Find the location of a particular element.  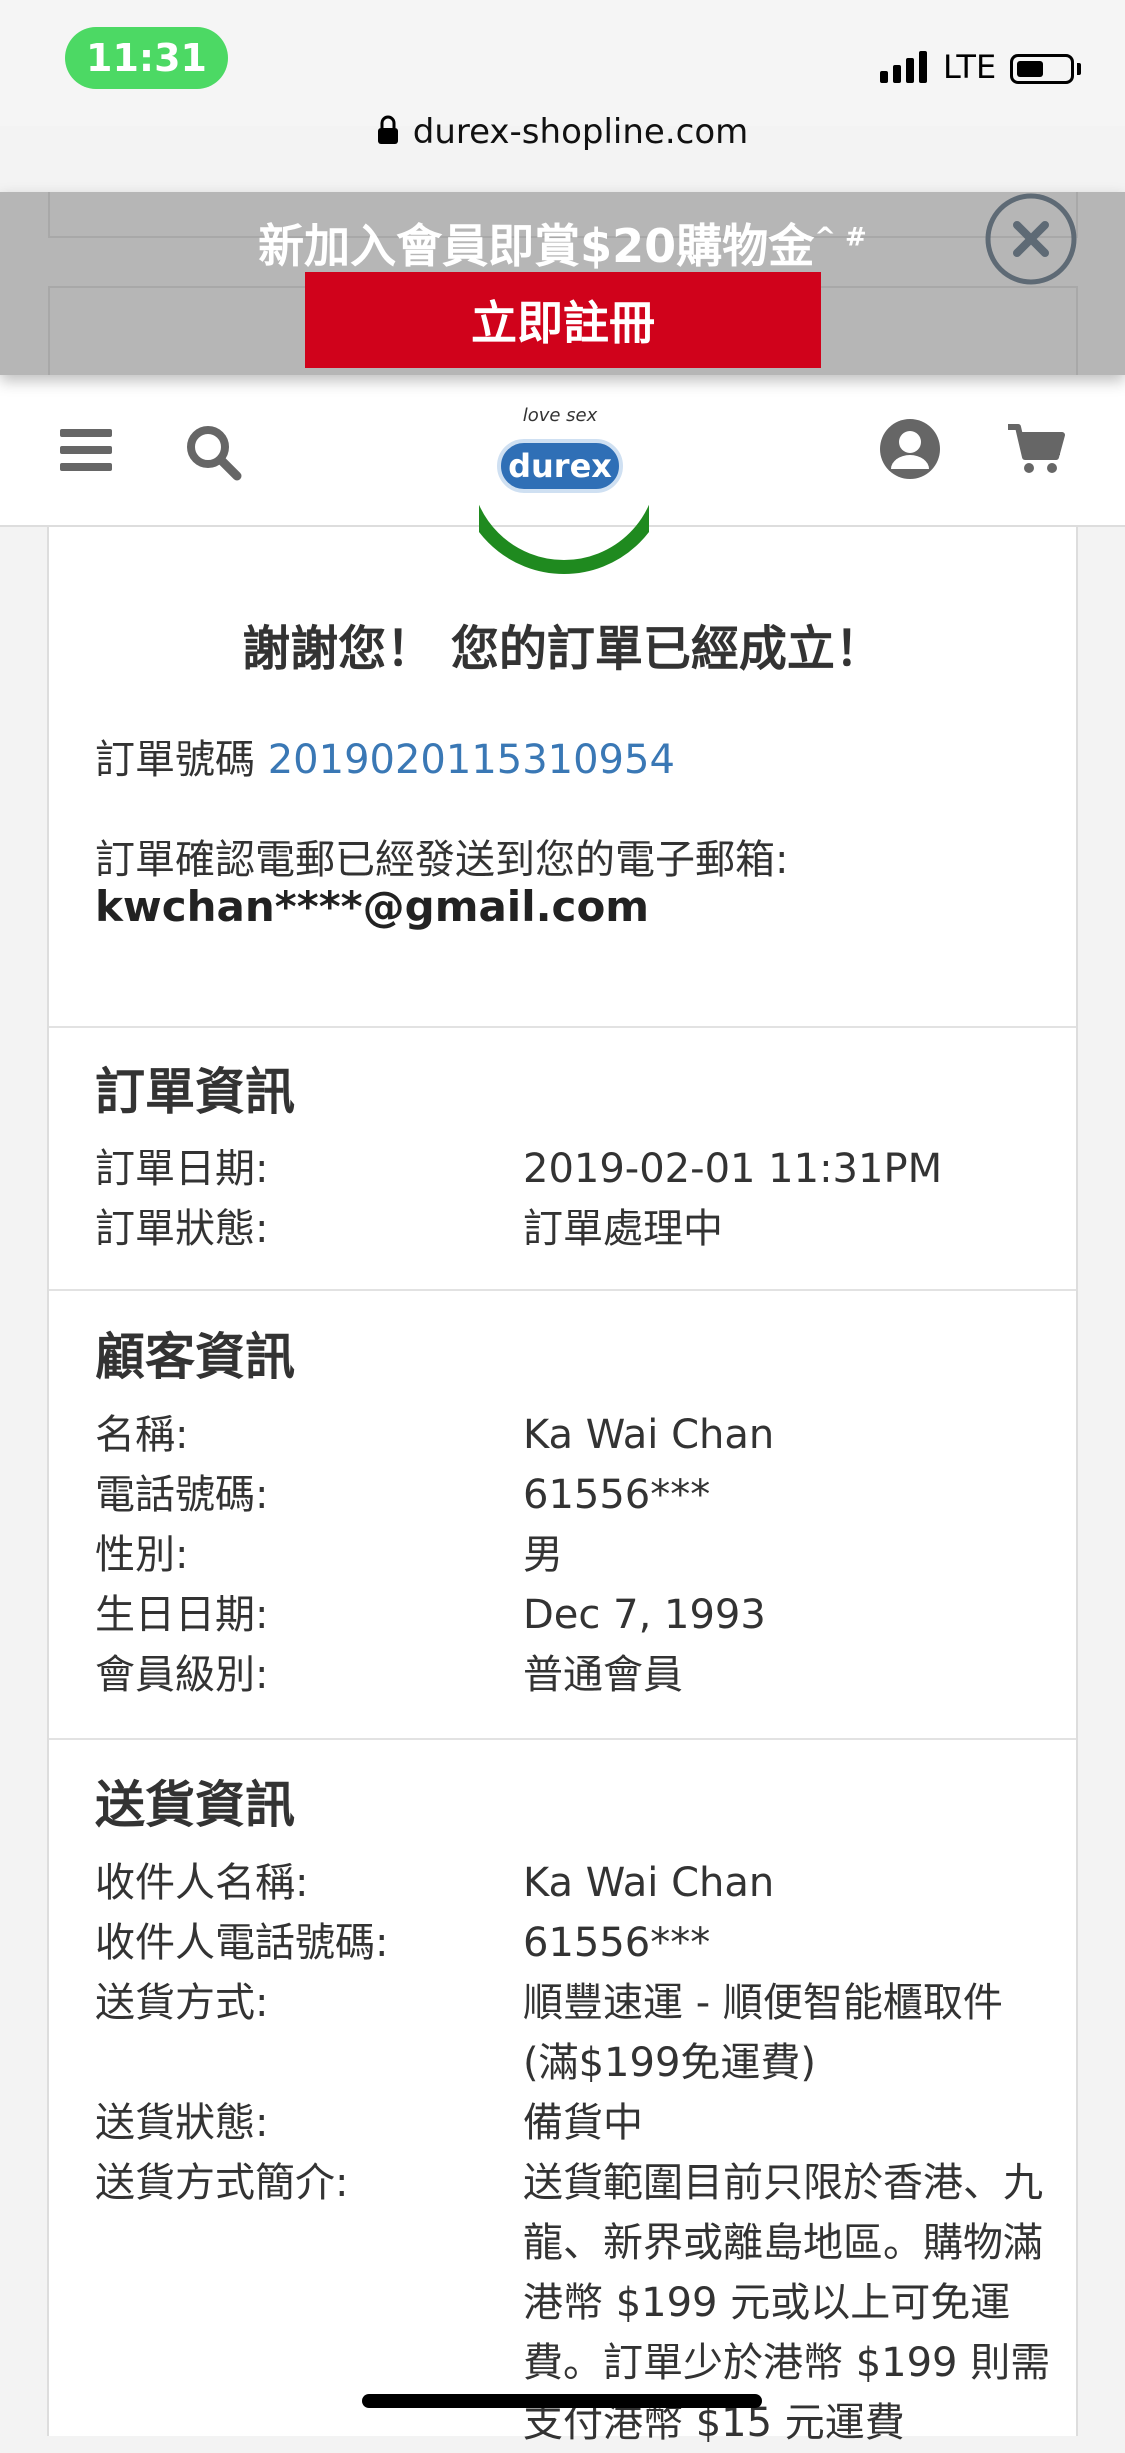

row-label: 收件人電話號碼: is located at coordinates (242, 1943).